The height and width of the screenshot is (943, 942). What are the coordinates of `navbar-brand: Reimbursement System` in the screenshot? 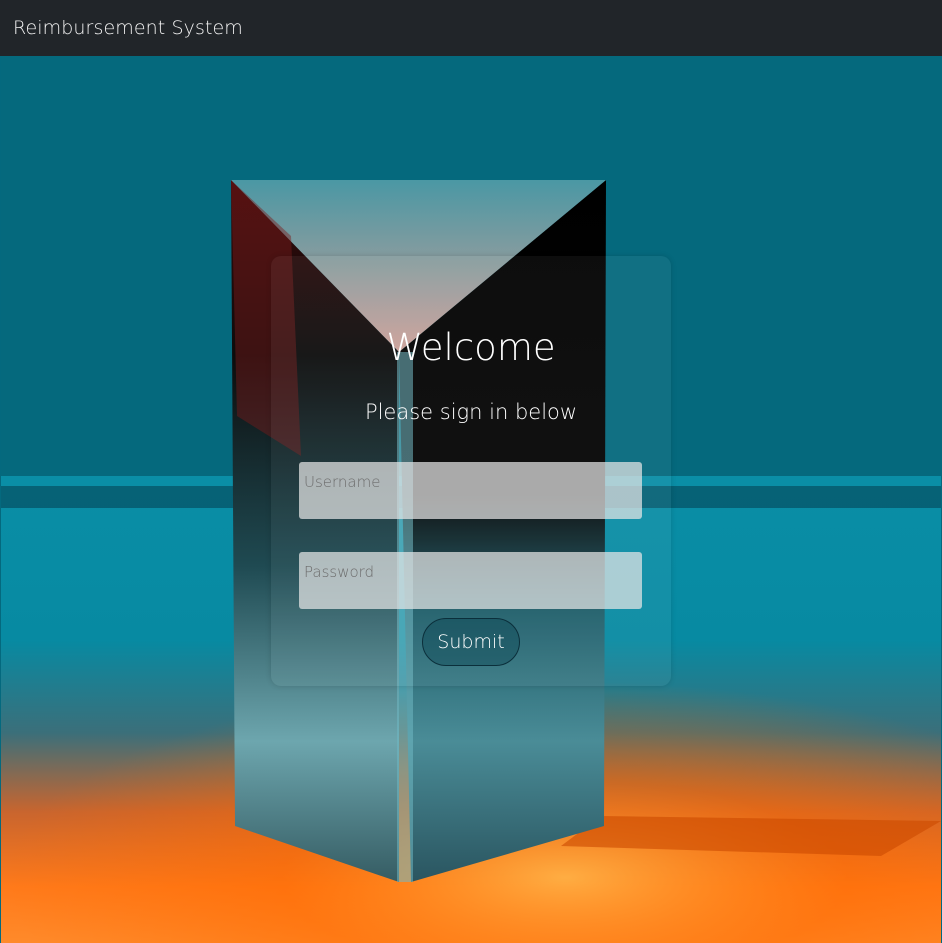 It's located at (128, 28).